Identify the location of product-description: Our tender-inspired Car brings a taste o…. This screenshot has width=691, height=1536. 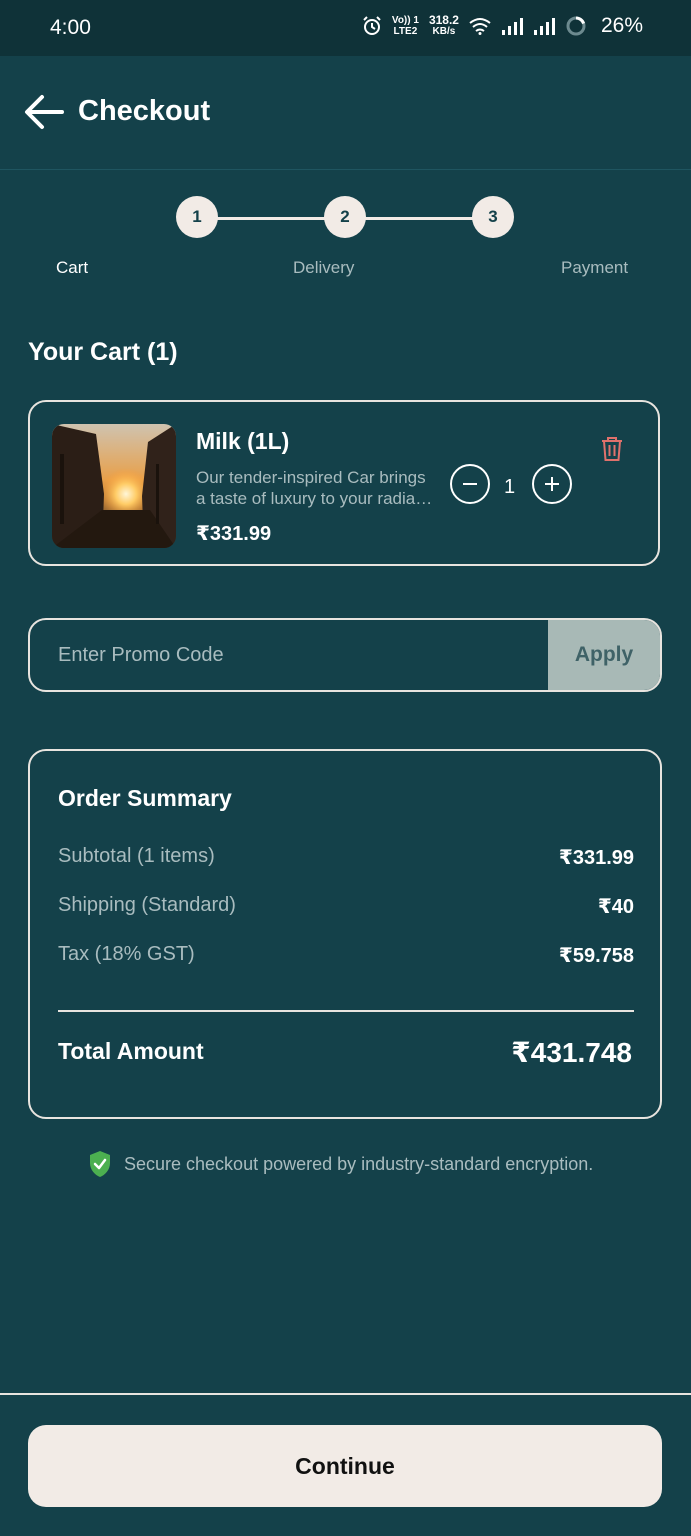
(314, 488).